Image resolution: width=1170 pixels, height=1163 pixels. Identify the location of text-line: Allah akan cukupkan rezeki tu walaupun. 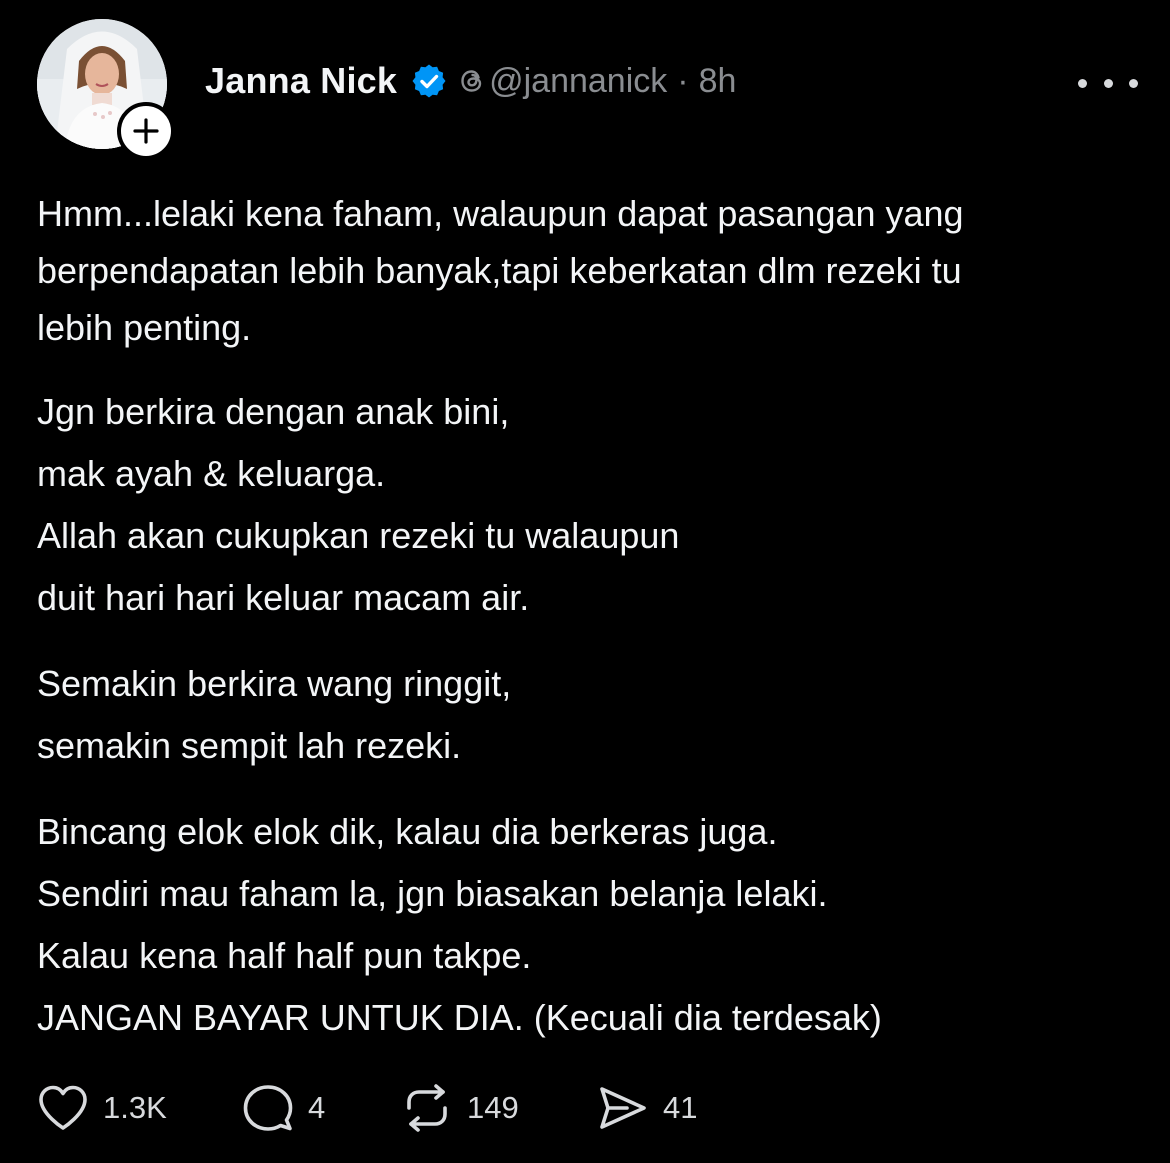
(358, 535).